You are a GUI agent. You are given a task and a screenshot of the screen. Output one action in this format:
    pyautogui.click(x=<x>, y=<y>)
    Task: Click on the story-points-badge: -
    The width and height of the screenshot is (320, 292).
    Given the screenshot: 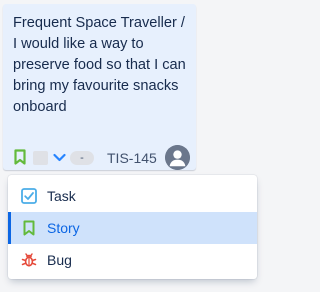 What is the action you would take?
    pyautogui.click(x=82, y=158)
    